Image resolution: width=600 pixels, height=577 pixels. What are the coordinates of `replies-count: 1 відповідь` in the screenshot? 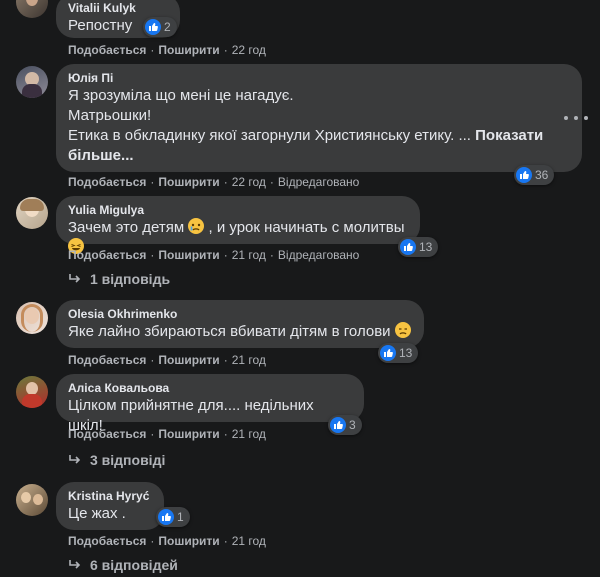 It's located at (130, 279).